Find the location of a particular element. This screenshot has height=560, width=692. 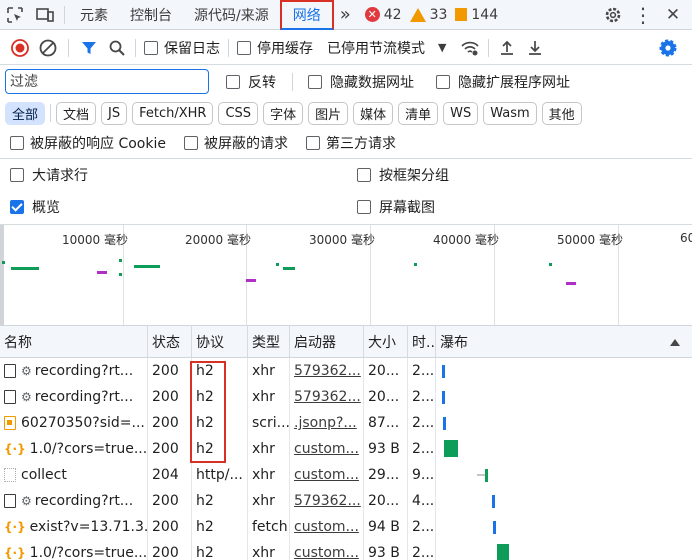

tab-console: 控制台 is located at coordinates (151, 15).